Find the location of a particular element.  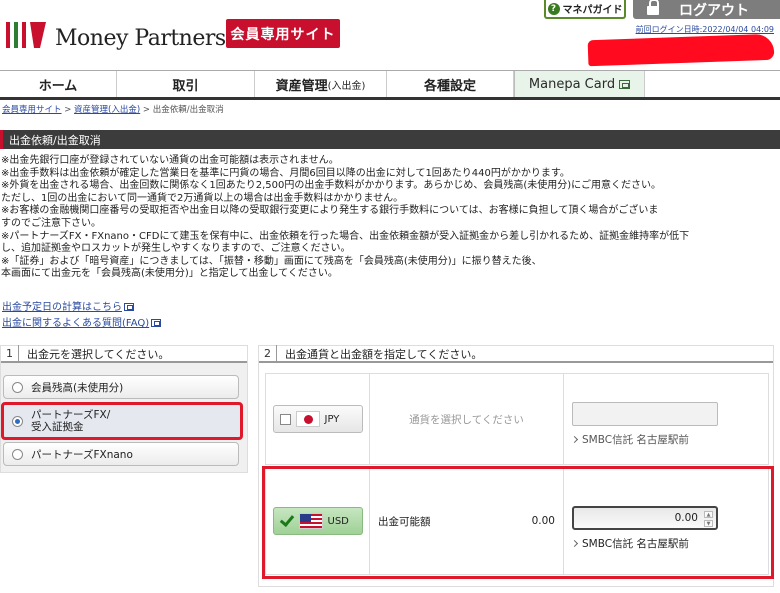

breadcrumb-asset-management: 資産管理(入出金) is located at coordinates (107, 110).